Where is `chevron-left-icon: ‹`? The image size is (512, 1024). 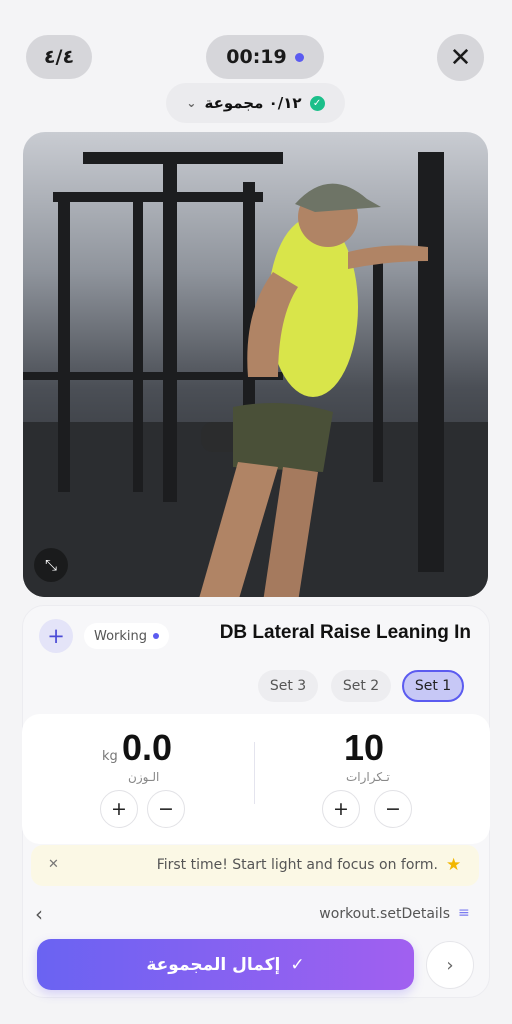 chevron-left-icon: ‹ is located at coordinates (39, 914).